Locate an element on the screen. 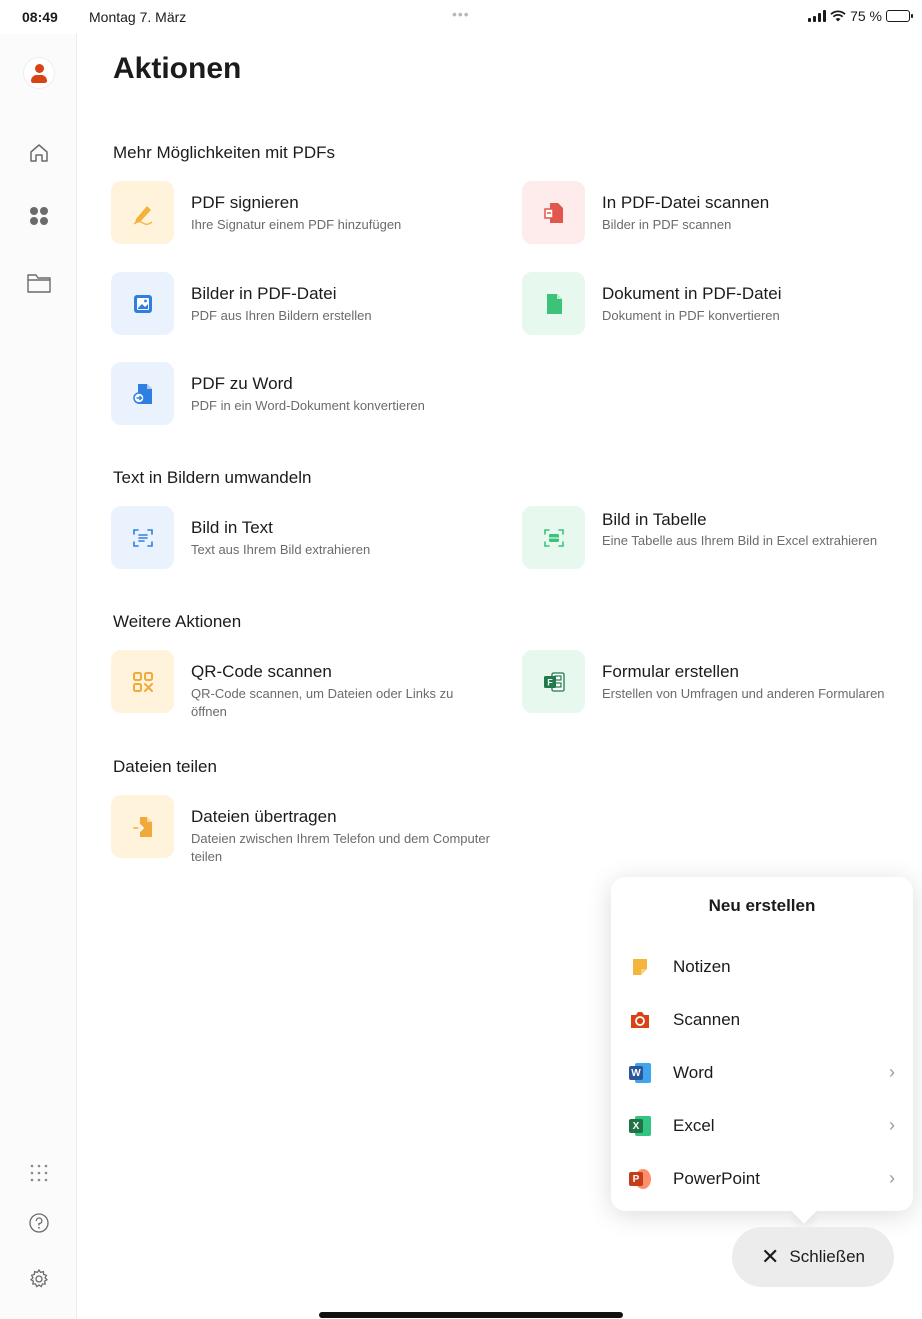  create-word-item: W Word › is located at coordinates (762, 1073).